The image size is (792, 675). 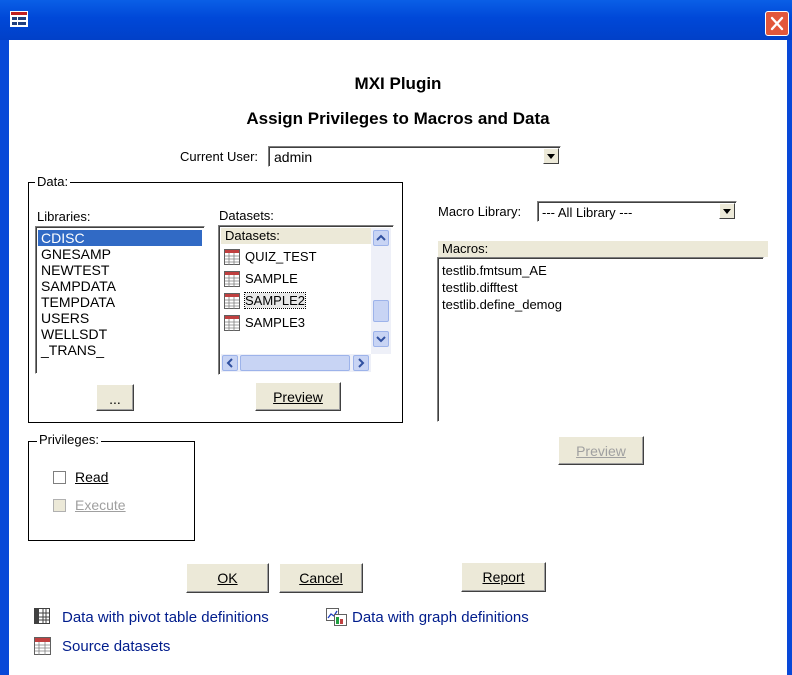 What do you see at coordinates (398, 83) in the screenshot?
I see `page-title: MXI Plugin` at bounding box center [398, 83].